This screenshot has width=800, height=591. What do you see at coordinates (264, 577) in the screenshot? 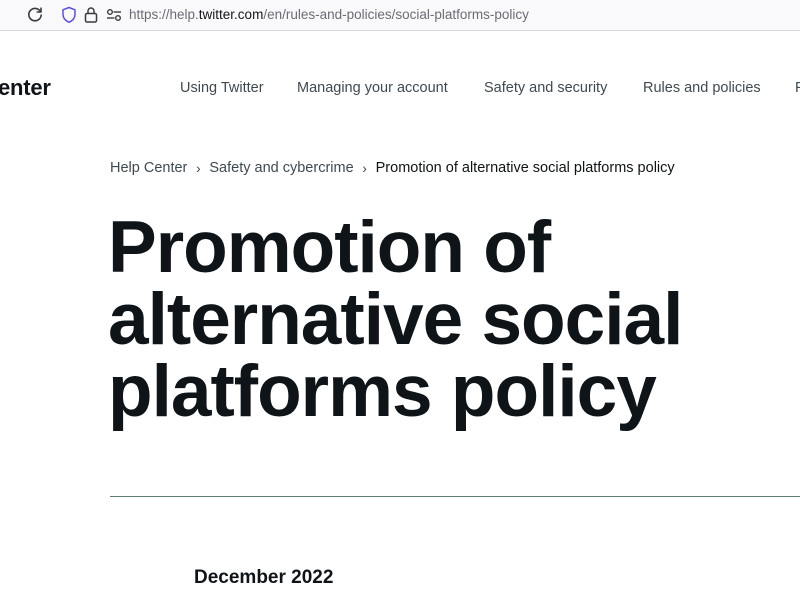
I see `page-date: December 2022` at bounding box center [264, 577].